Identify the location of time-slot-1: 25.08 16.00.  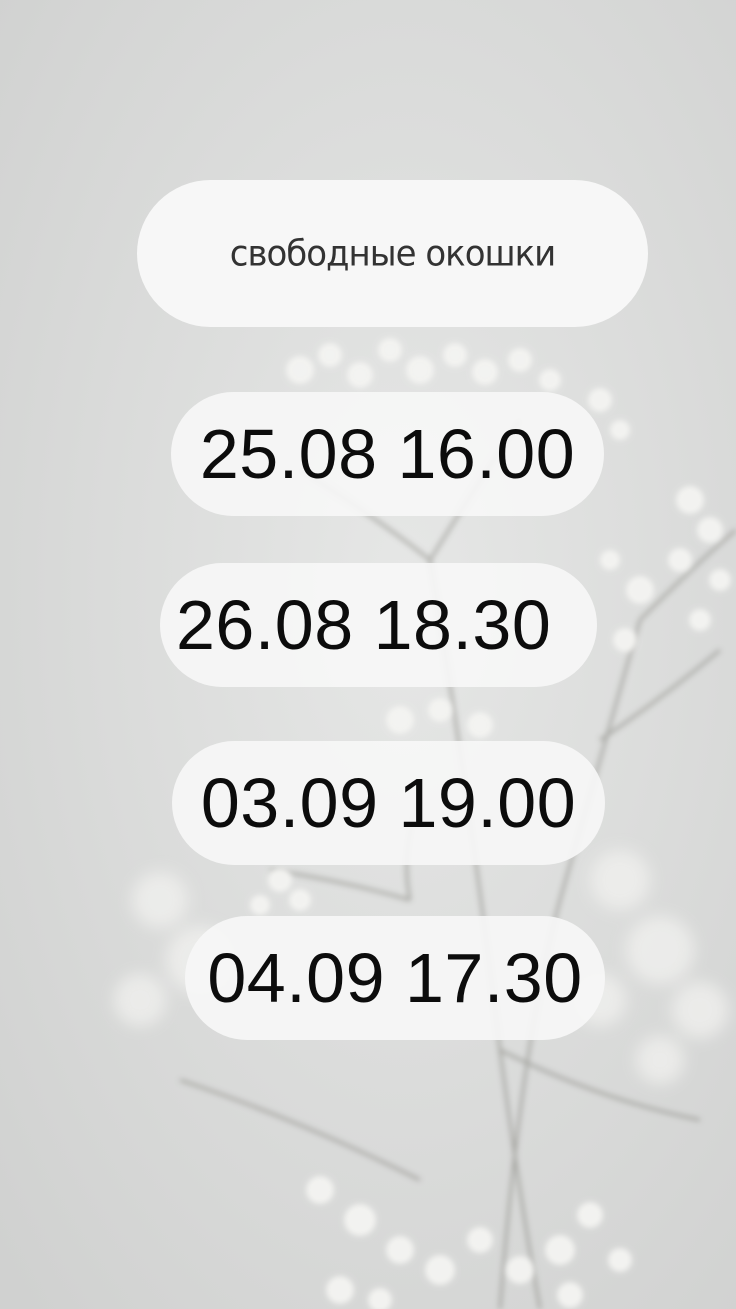
(387, 454).